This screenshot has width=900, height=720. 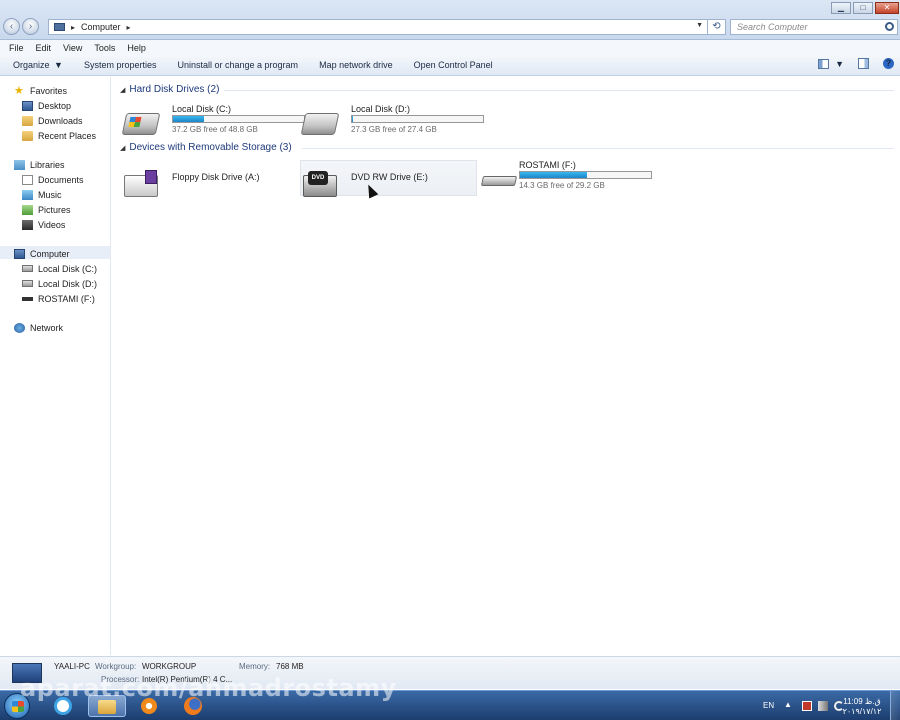 What do you see at coordinates (136, 48) in the screenshot?
I see `menu-help: Help` at bounding box center [136, 48].